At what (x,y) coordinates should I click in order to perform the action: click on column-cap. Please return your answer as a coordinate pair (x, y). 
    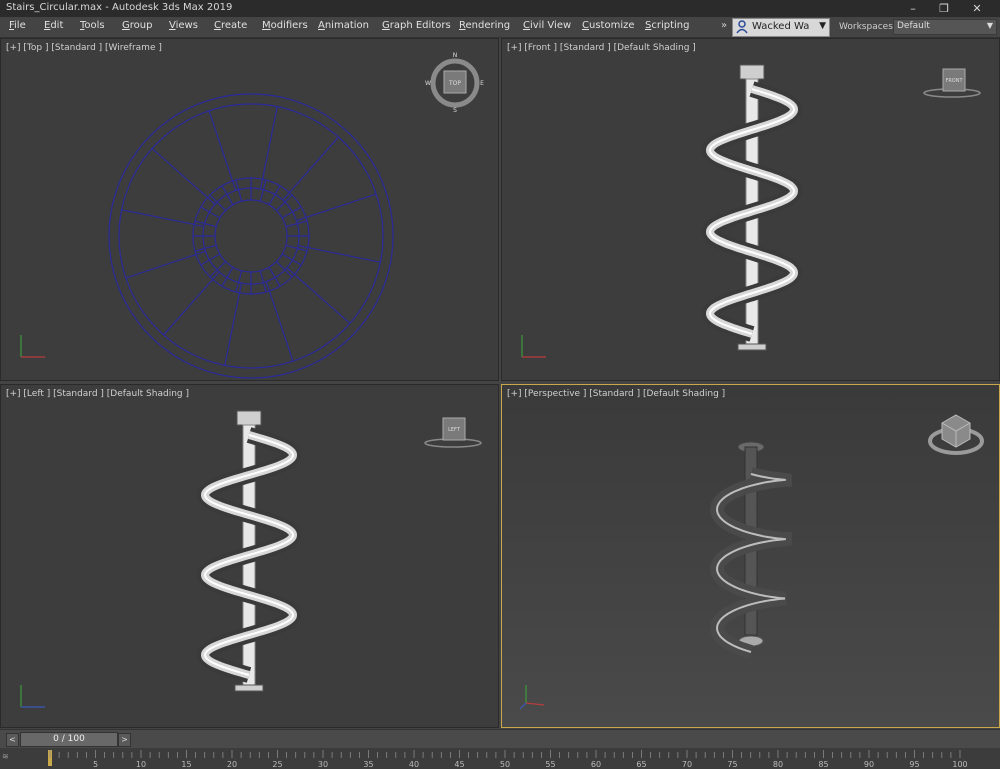
    Looking at the image, I should click on (249, 418).